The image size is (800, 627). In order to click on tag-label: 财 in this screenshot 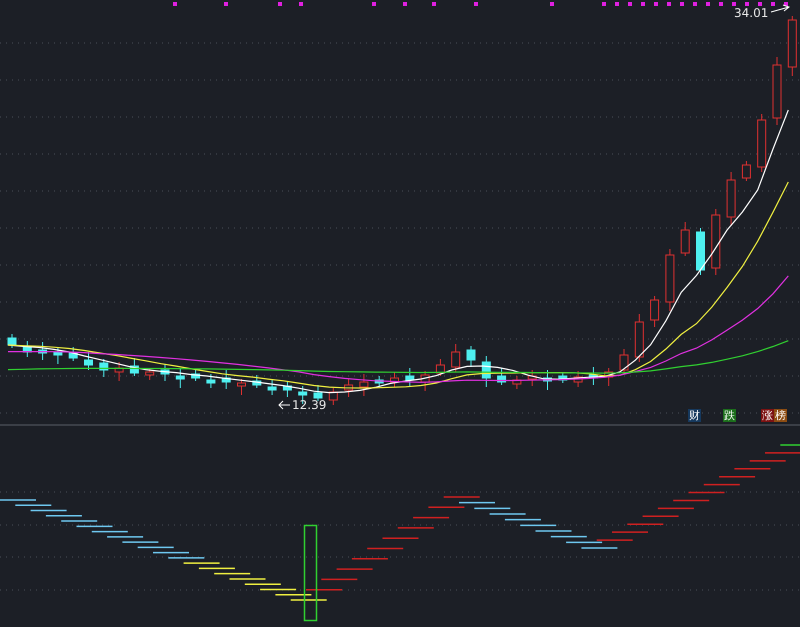, I will do `click(694, 415)`.